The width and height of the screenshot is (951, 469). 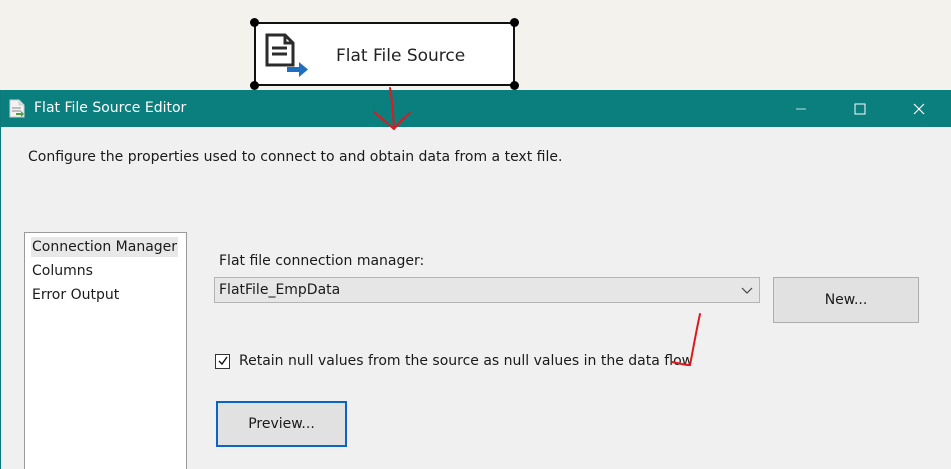 I want to click on chevron-down-icon, so click(x=747, y=290).